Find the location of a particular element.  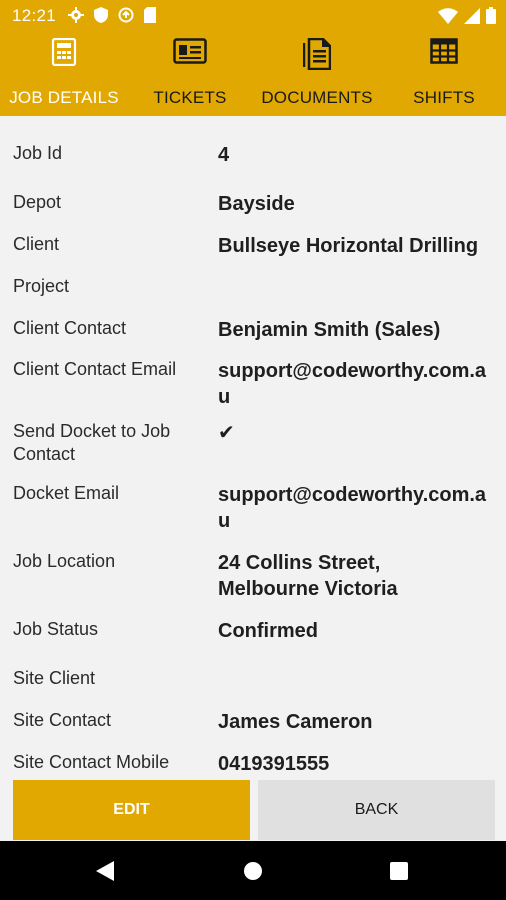

wifi-icon is located at coordinates (448, 18).